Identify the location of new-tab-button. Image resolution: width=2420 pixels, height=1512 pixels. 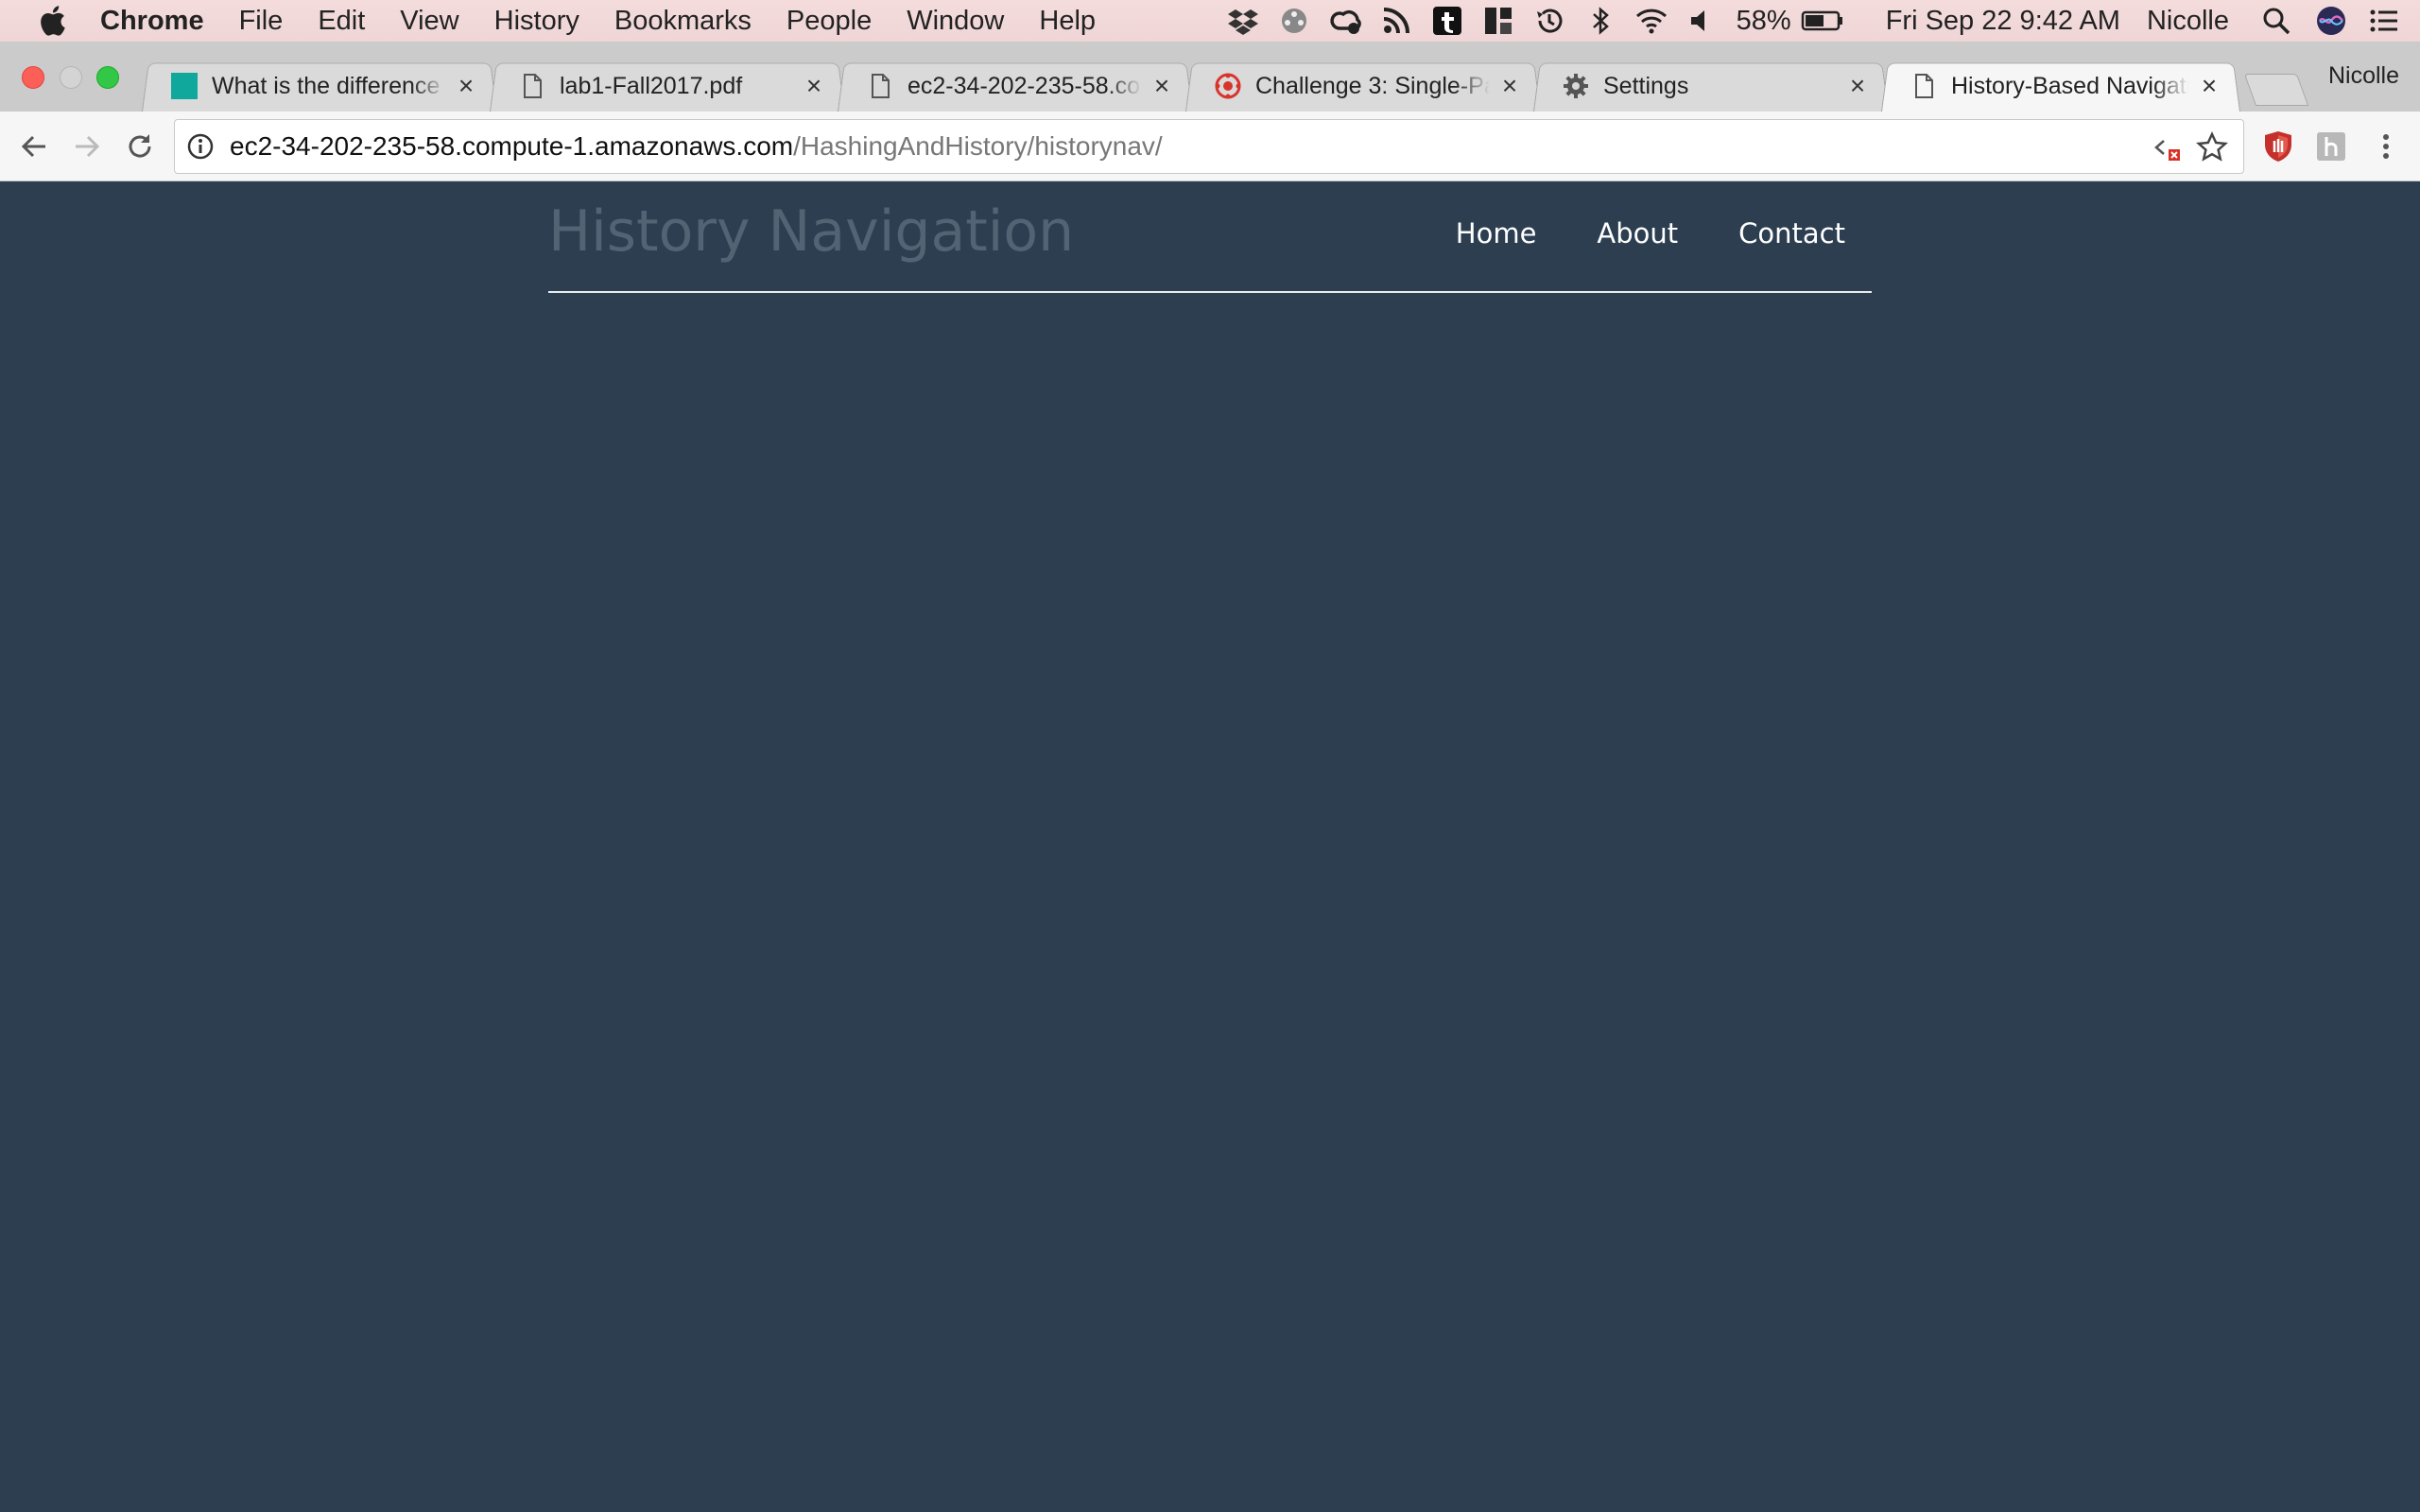
(2276, 90).